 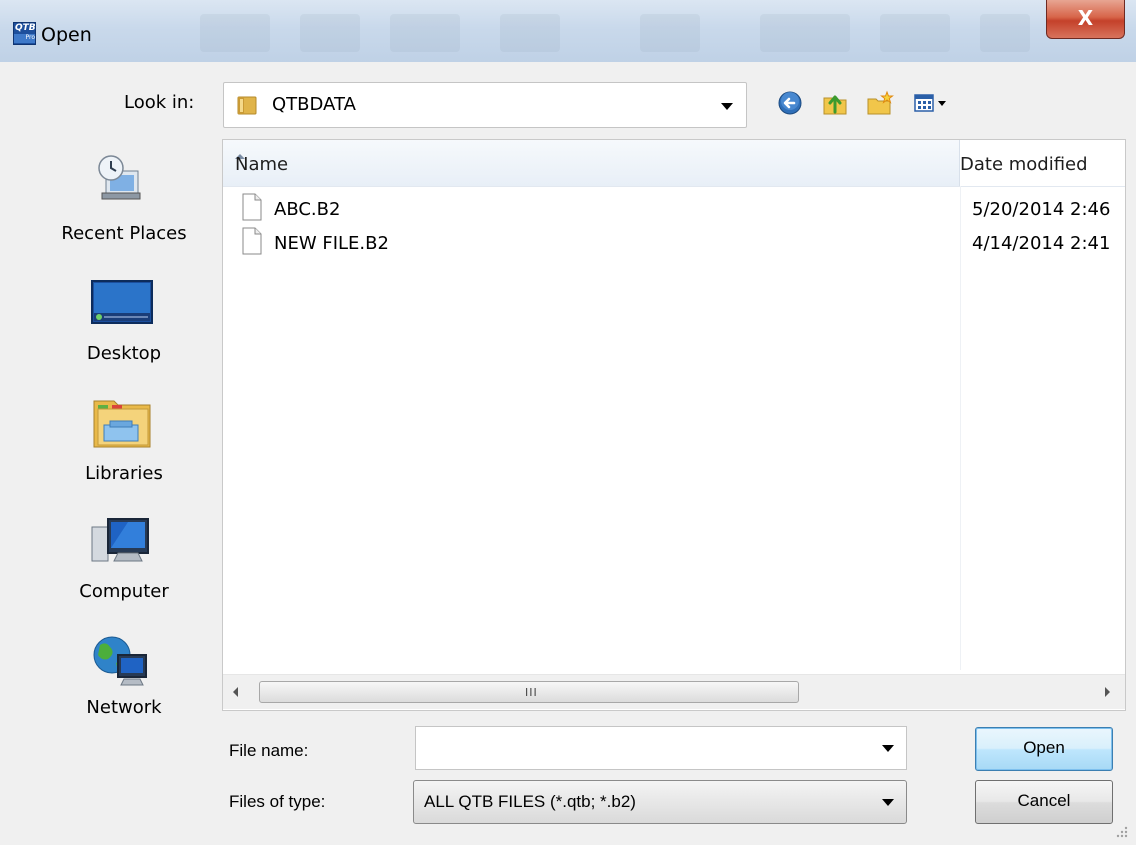 I want to click on place-computer: Computer, so click(x=124, y=561).